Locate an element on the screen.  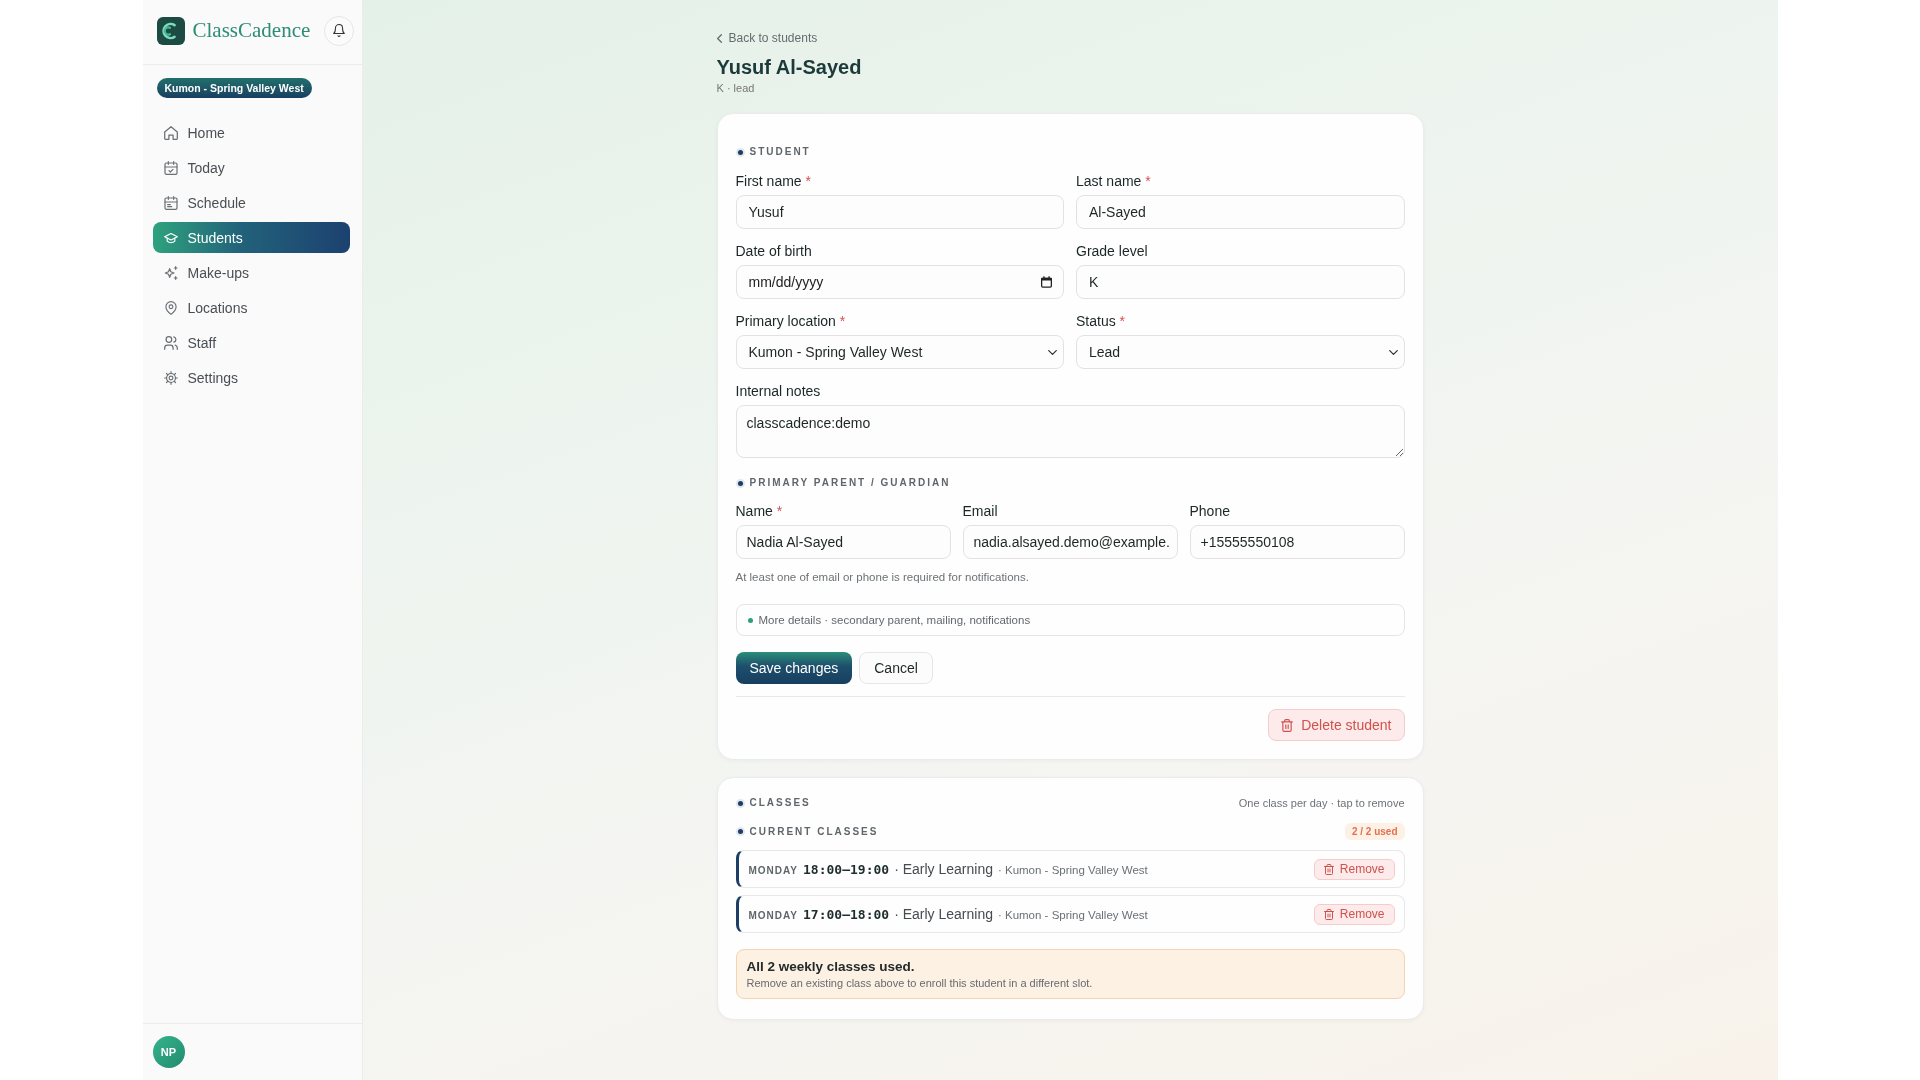
text-input: K is located at coordinates (1240, 282).